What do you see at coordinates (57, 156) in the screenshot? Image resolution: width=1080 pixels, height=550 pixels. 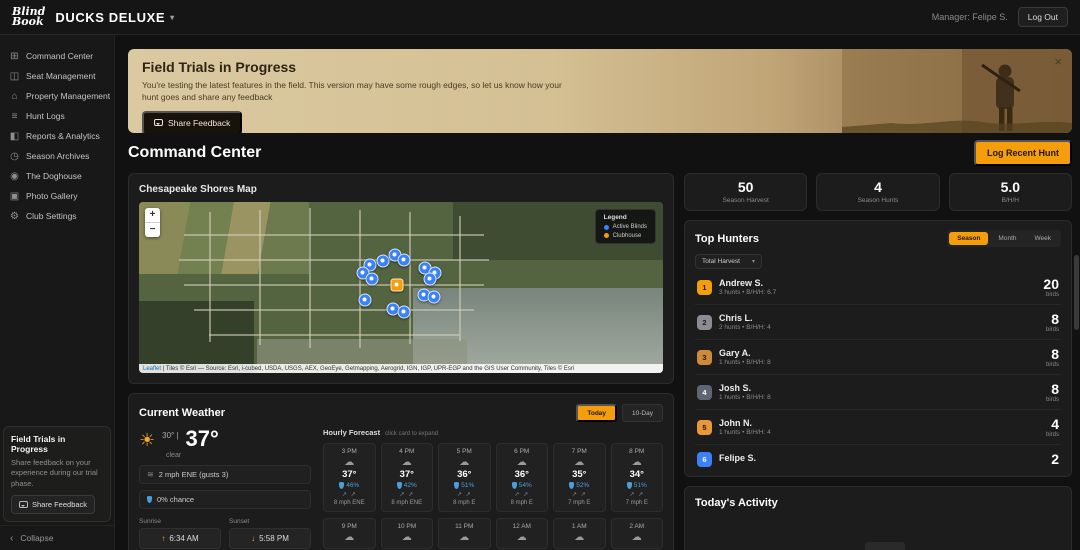 I see `sidebar-item-season-archives: ◷ Season Archives` at bounding box center [57, 156].